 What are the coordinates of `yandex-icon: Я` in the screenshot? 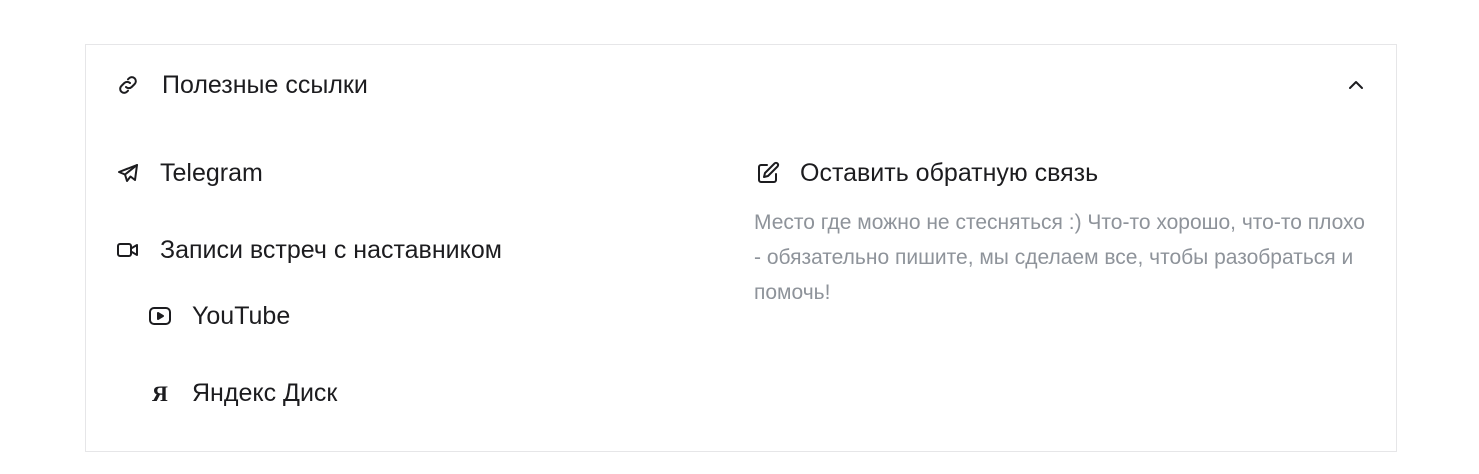 It's located at (160, 393).